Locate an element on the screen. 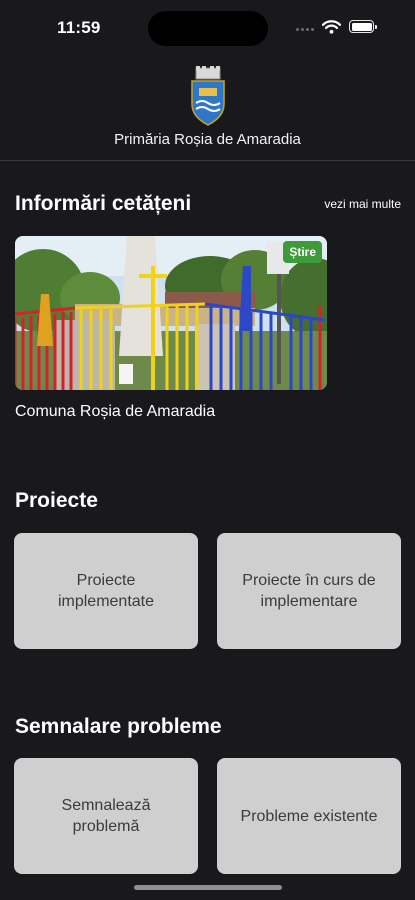 This screenshot has width=415, height=900. municipality-title: Primăria Roșia de Amaradia is located at coordinates (207, 139).